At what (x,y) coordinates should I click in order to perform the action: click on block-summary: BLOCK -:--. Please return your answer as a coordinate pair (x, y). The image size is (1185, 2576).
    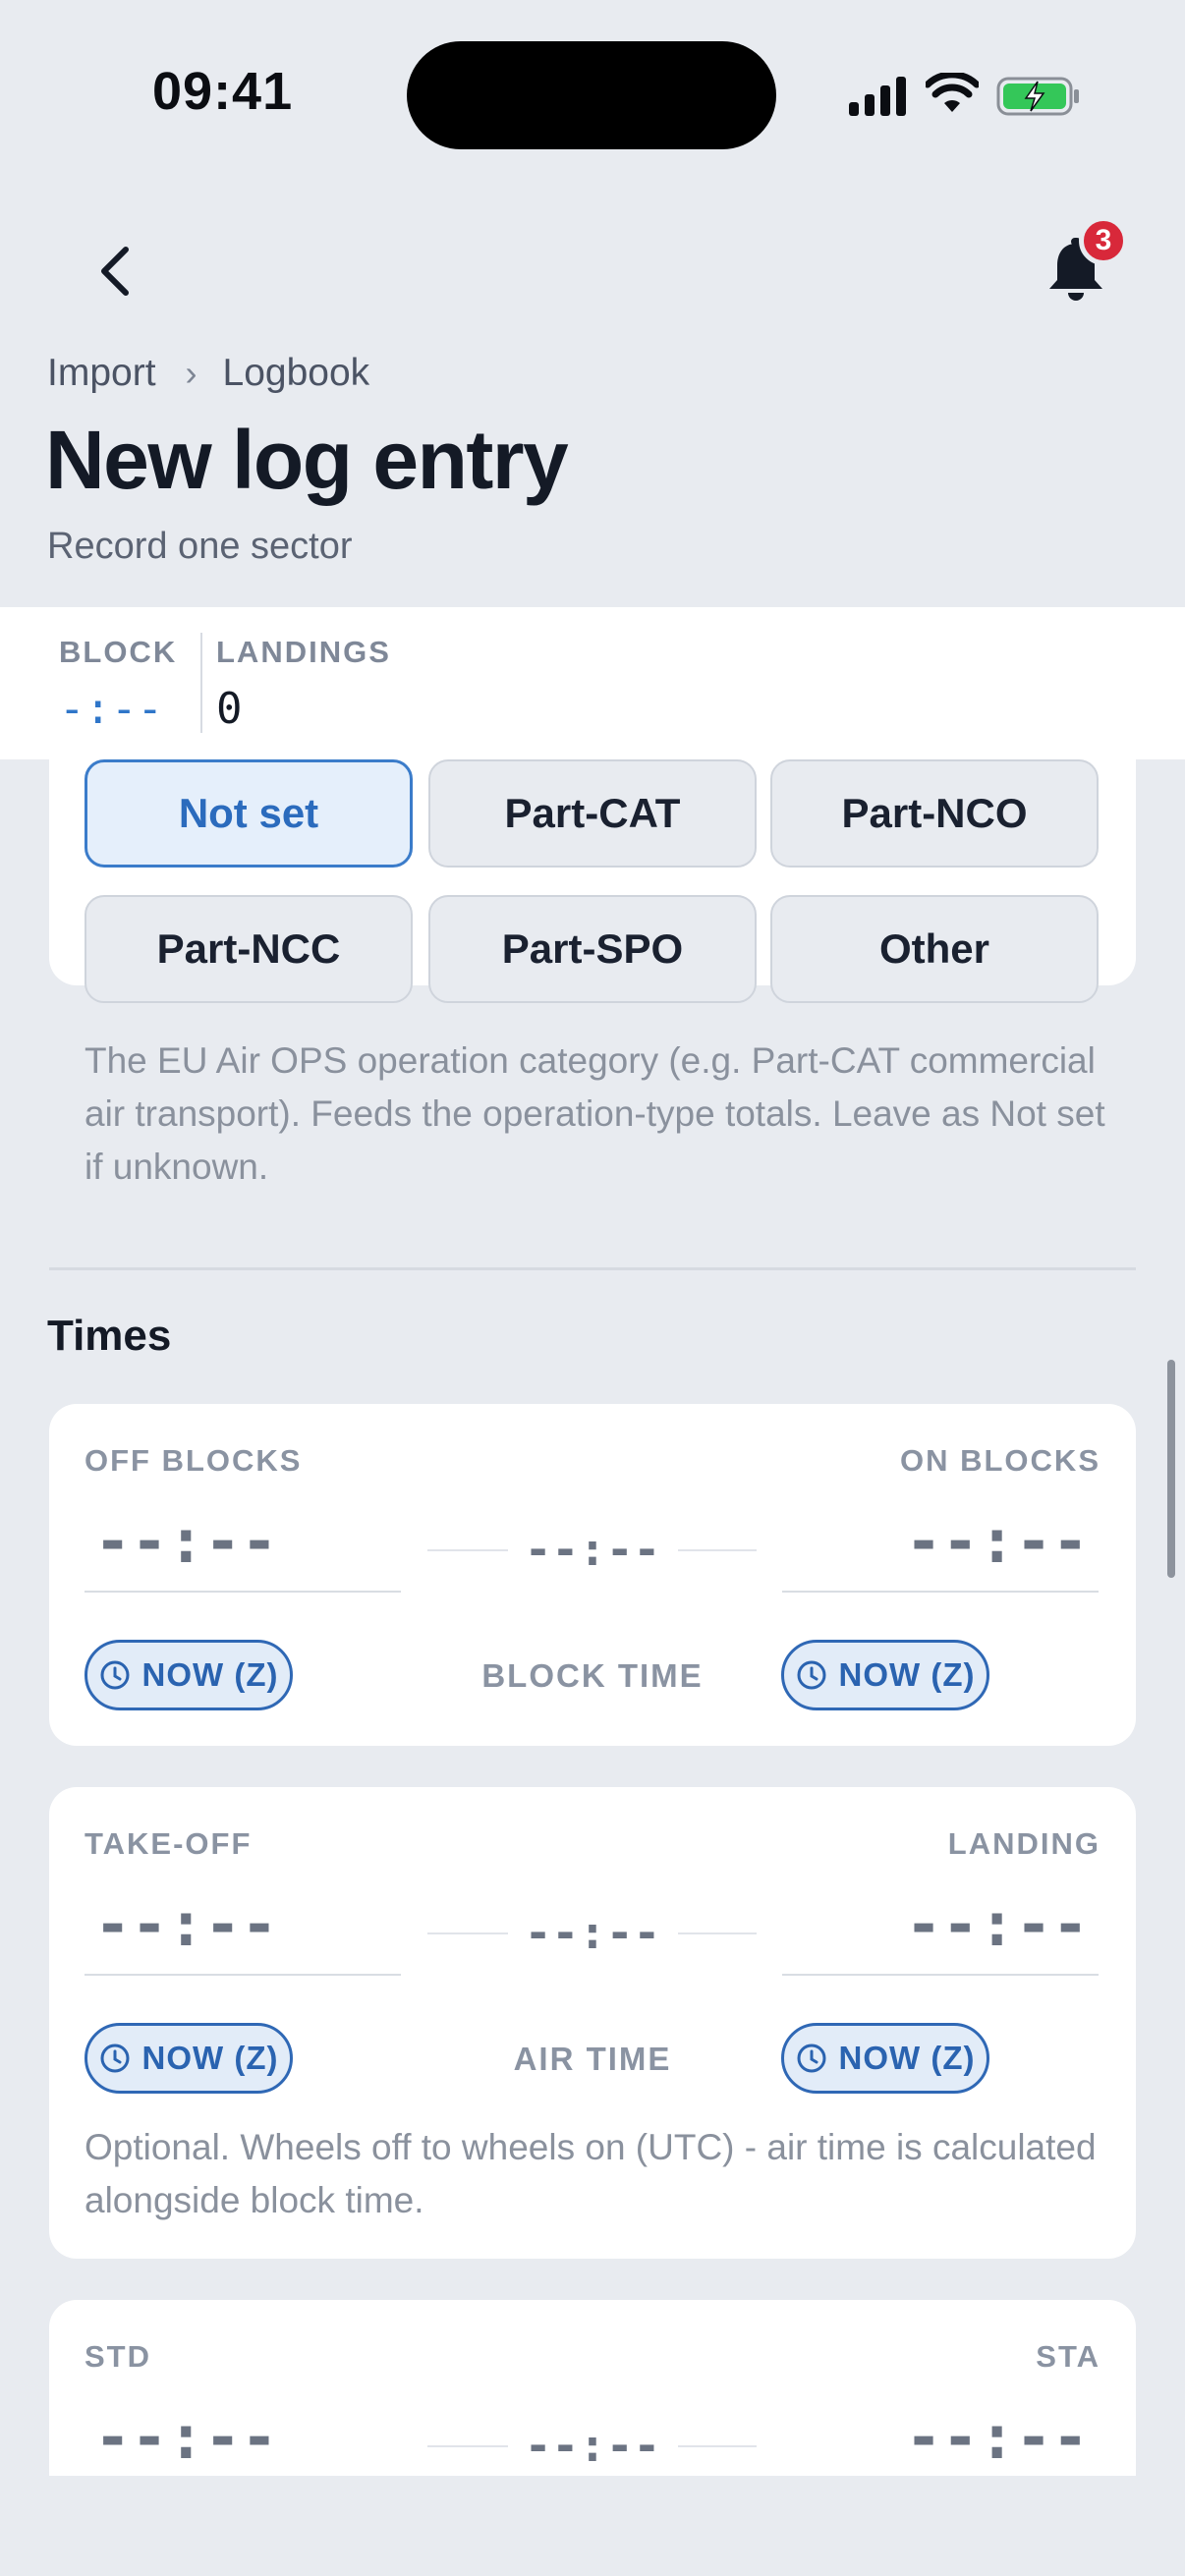
    Looking at the image, I should click on (118, 684).